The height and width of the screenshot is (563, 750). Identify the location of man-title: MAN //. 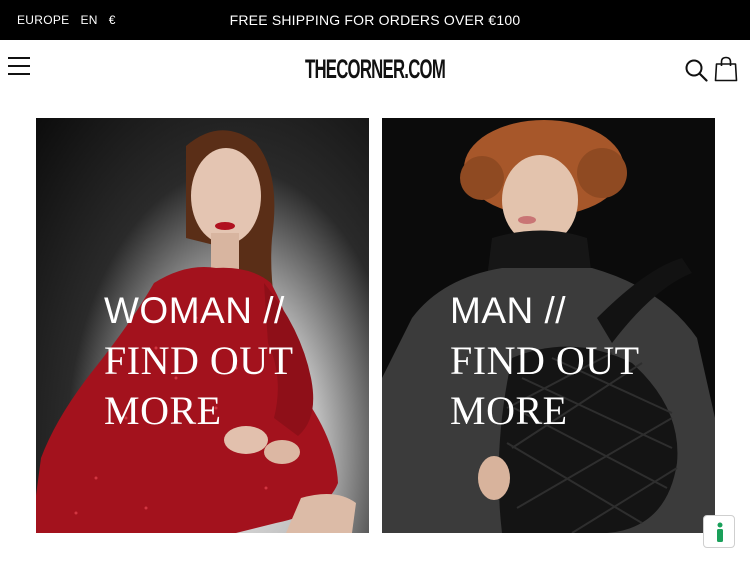
(508, 310).